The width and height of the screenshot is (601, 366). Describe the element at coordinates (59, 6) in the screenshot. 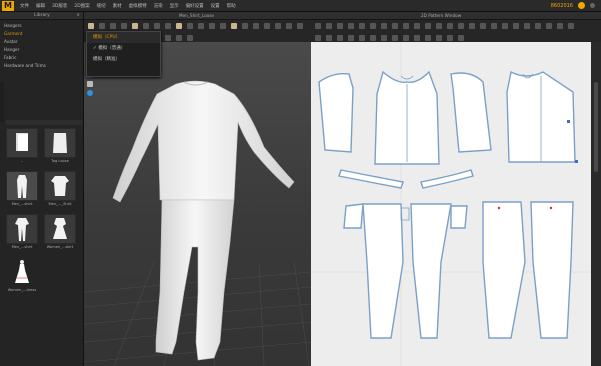

I see `menu-3d-garment: 3D服装` at that location.